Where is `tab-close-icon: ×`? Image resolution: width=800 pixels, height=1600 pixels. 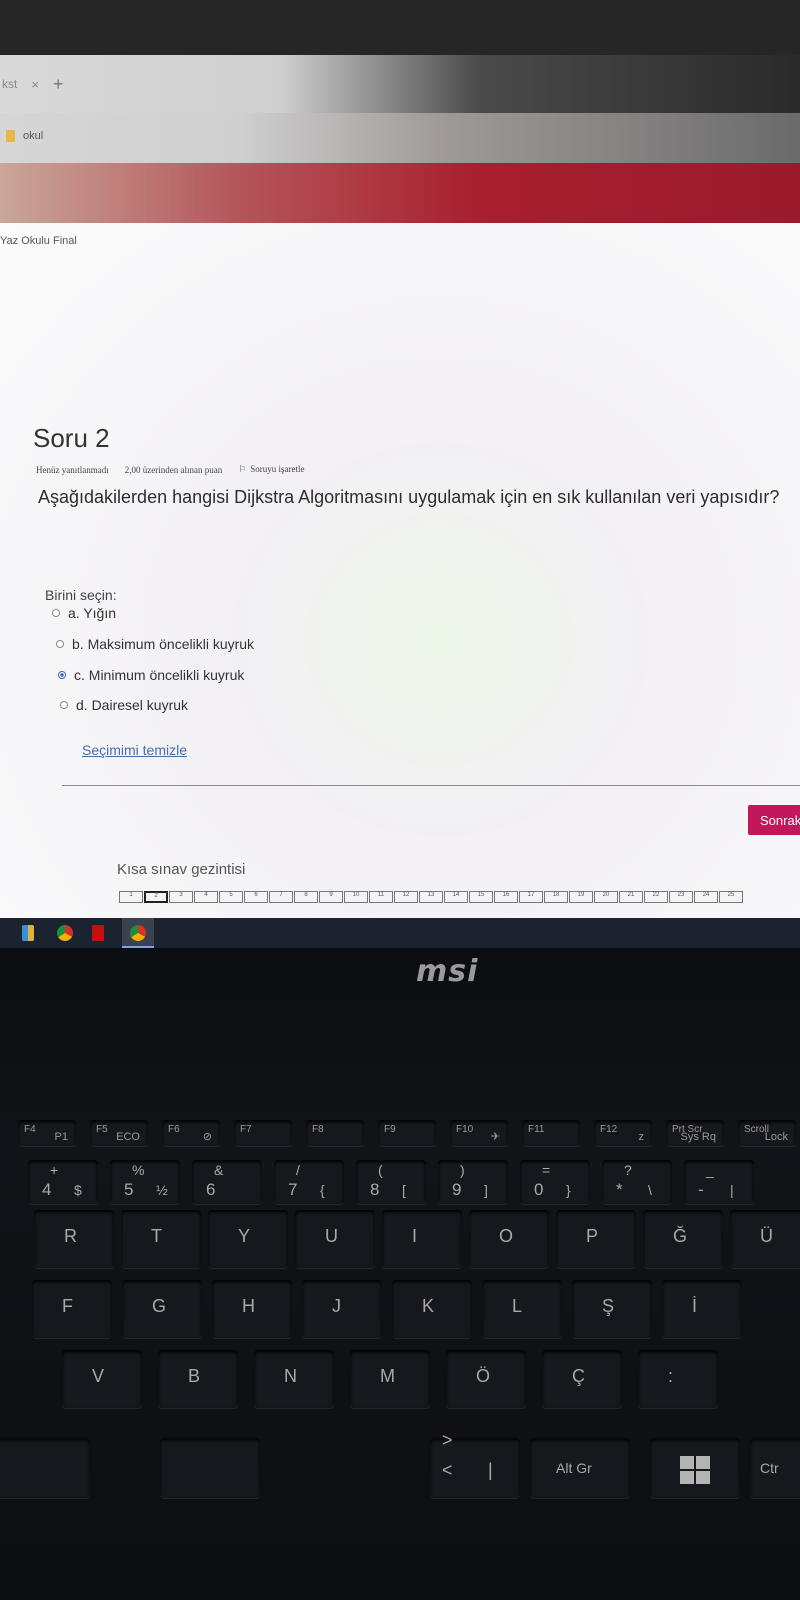
tab-close-icon: × is located at coordinates (35, 84).